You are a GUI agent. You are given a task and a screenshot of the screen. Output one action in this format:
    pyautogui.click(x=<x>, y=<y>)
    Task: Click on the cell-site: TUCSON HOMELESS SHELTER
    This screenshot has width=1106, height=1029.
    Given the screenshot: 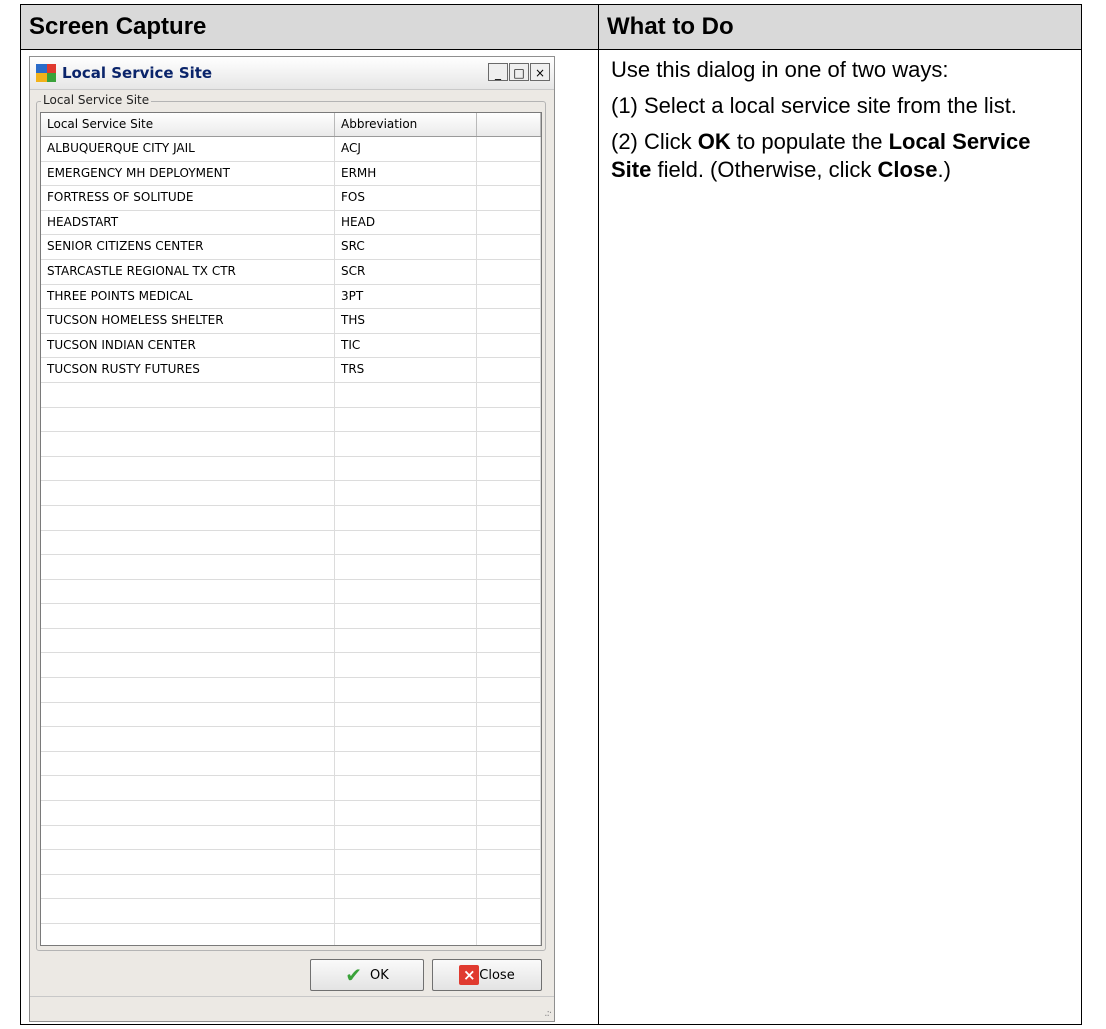 What is the action you would take?
    pyautogui.click(x=188, y=321)
    